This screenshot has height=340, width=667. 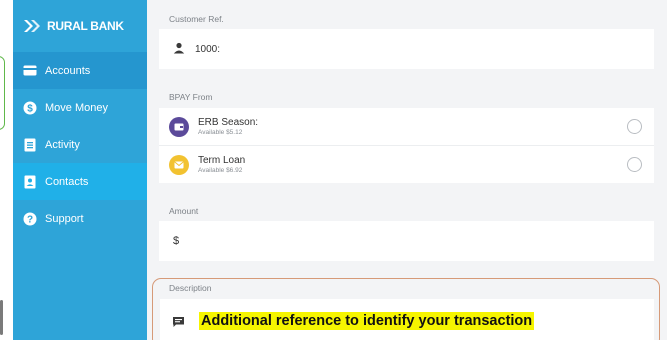 What do you see at coordinates (191, 97) in the screenshot?
I see `bpay-from-label: BPAY From` at bounding box center [191, 97].